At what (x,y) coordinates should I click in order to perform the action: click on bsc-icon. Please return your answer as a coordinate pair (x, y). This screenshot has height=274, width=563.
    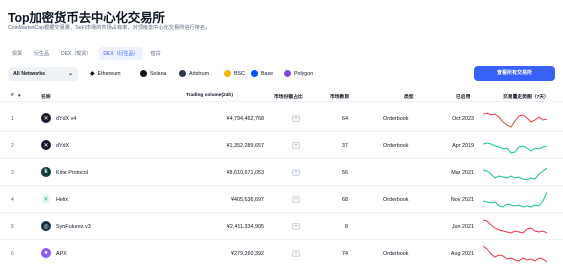
    Looking at the image, I should click on (227, 73).